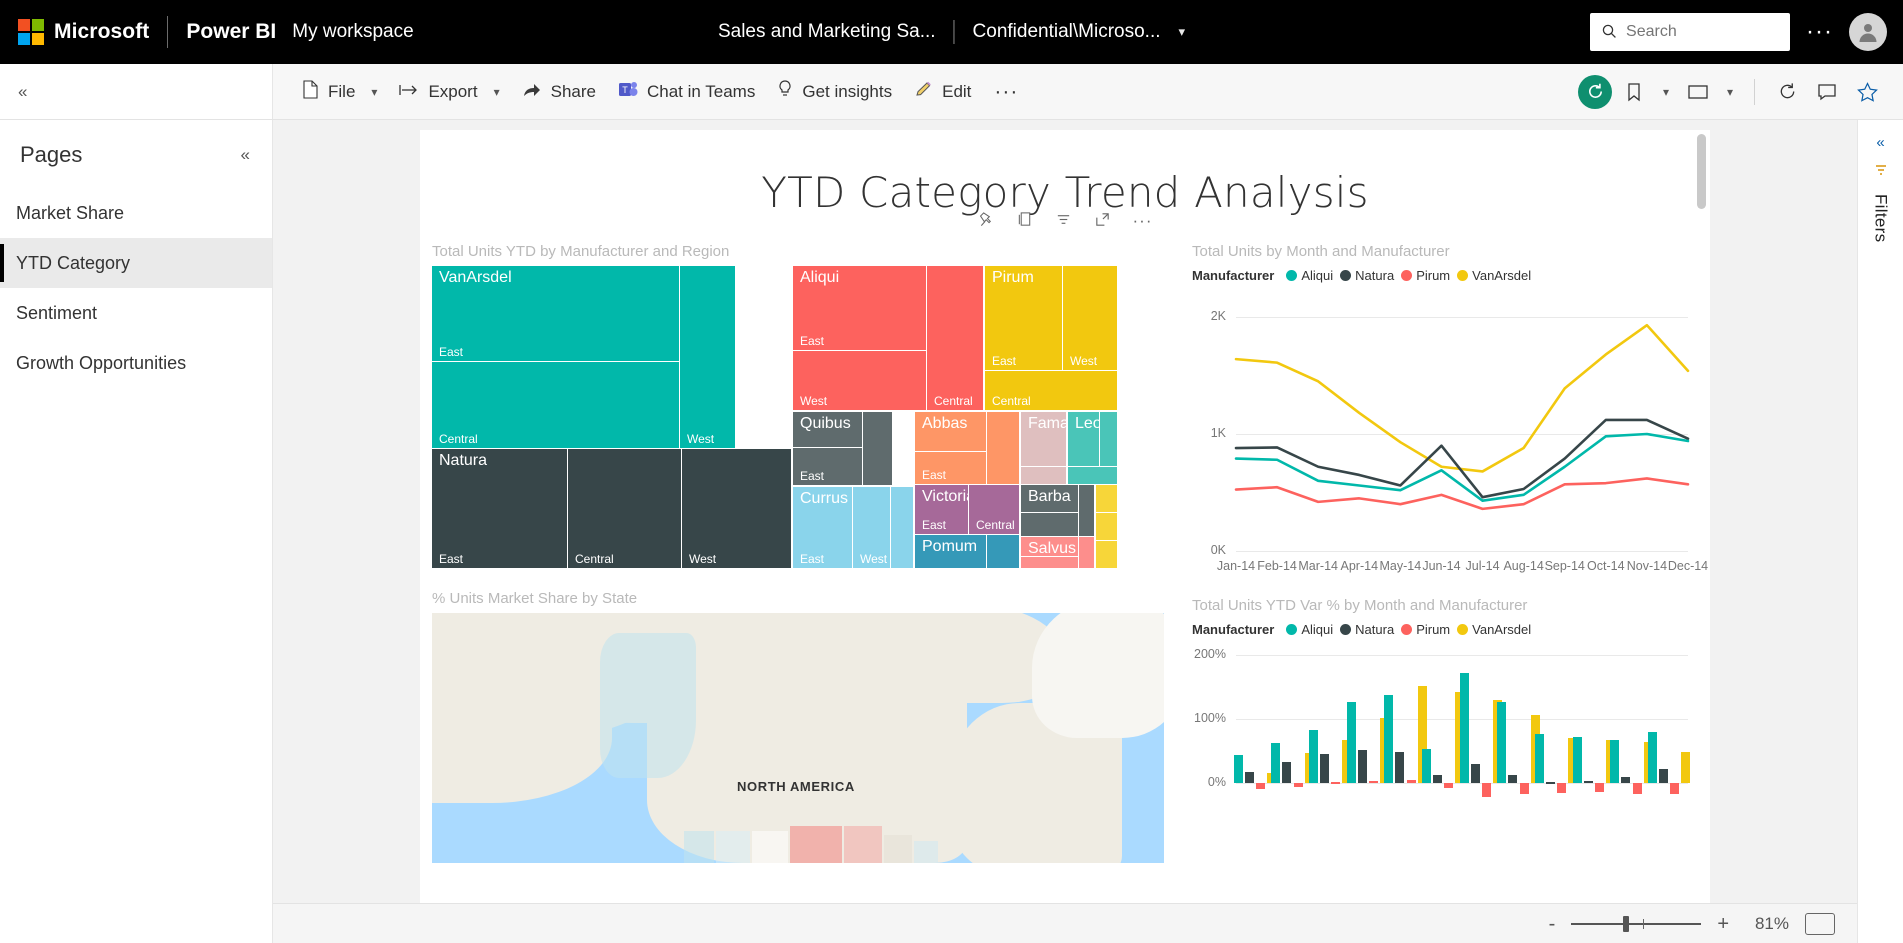 The width and height of the screenshot is (1903, 943). I want to click on treemap-cell: Natura East, so click(500, 509).